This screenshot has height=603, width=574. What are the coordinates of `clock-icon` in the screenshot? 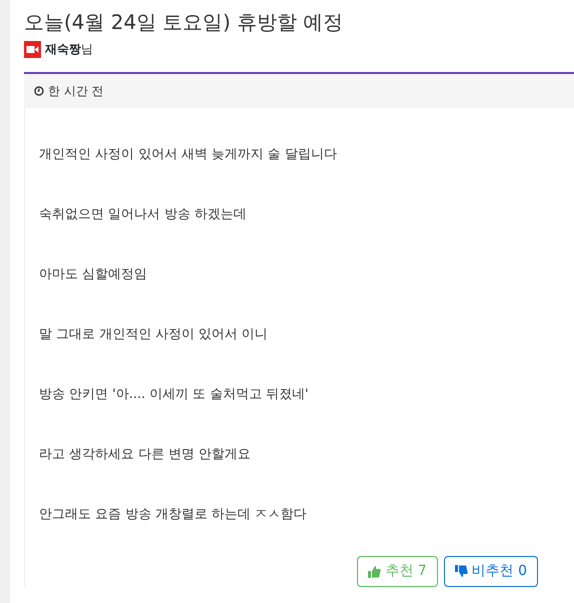 It's located at (39, 91).